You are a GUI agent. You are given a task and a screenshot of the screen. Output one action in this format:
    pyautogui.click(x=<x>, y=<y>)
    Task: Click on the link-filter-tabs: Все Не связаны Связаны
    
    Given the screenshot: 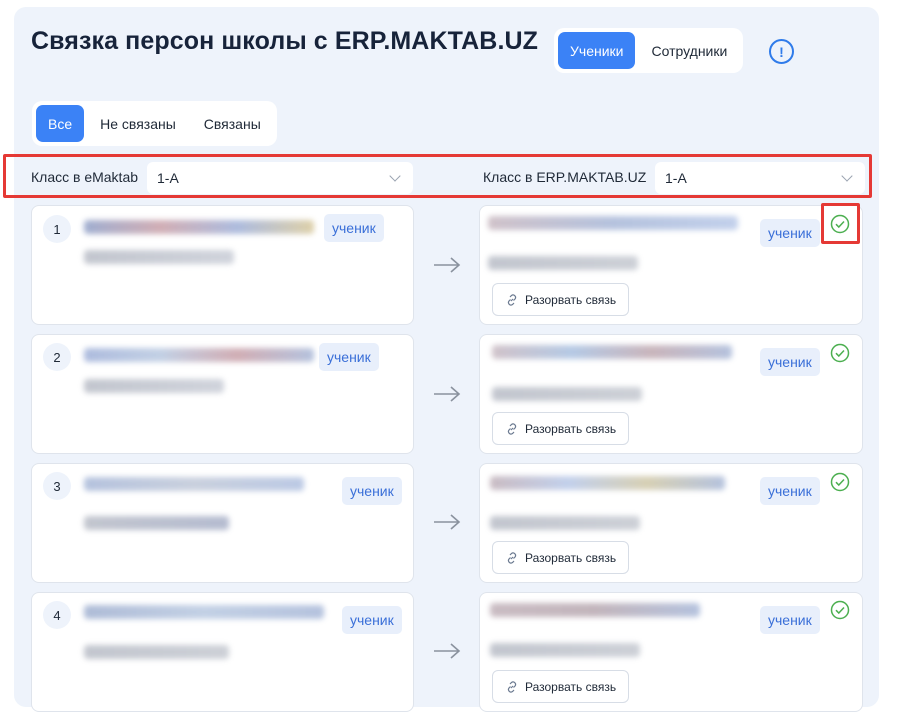 What is the action you would take?
    pyautogui.click(x=154, y=123)
    